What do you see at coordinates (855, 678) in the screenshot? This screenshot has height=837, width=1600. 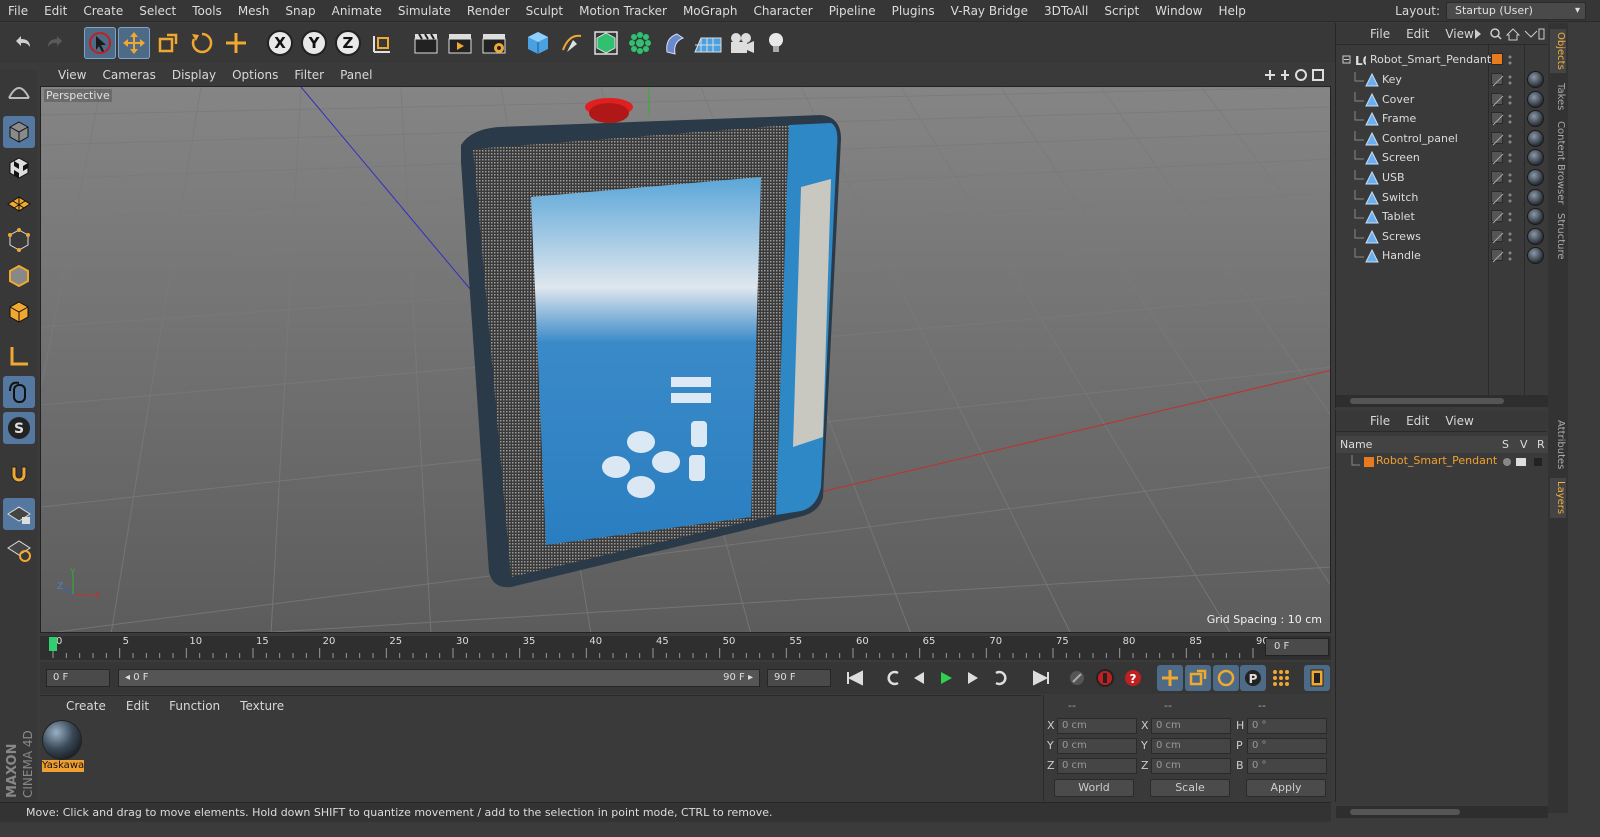 I see `go-to-start-button` at bounding box center [855, 678].